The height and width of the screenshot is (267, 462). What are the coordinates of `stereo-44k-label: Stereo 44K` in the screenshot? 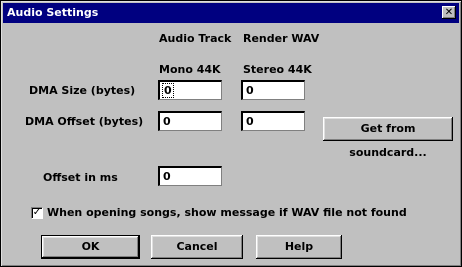 It's located at (277, 69).